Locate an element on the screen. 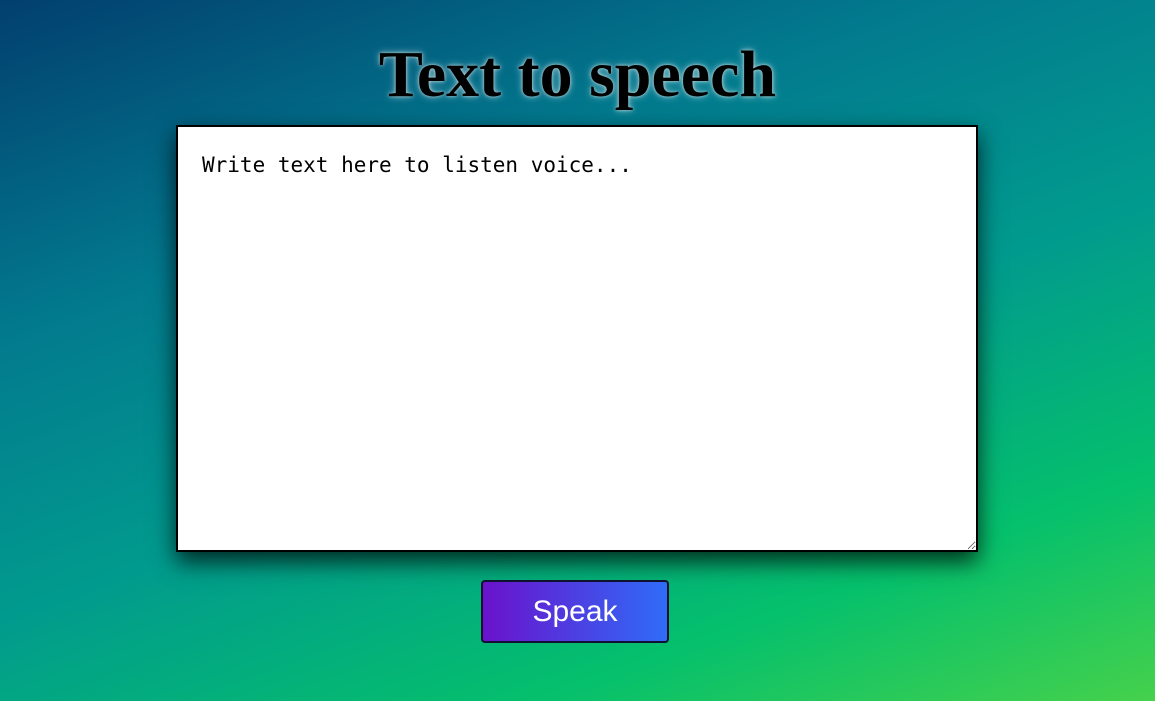 This screenshot has width=1155, height=701. page-title: Text to speech is located at coordinates (577, 74).